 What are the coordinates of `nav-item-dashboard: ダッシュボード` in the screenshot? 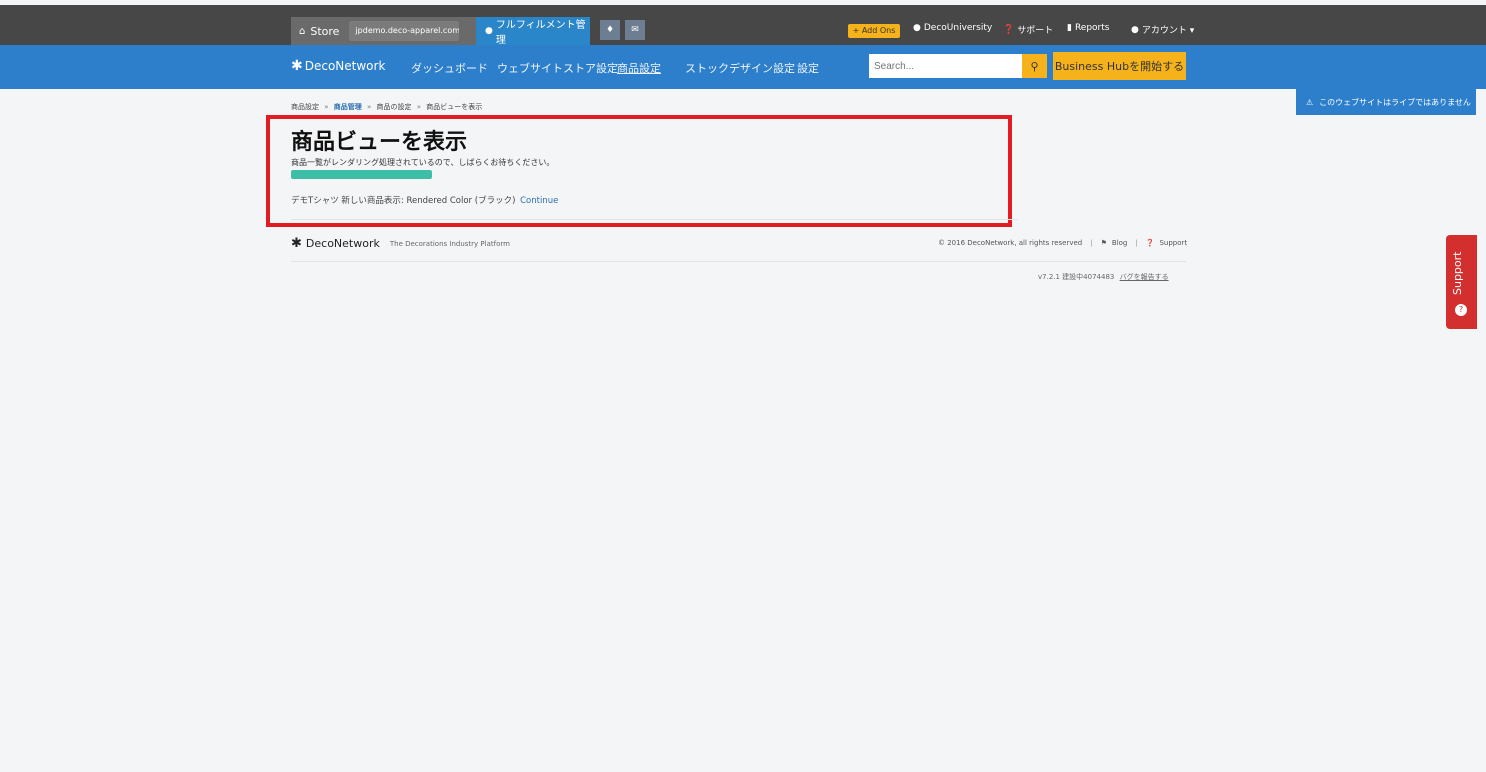 It's located at (449, 68).